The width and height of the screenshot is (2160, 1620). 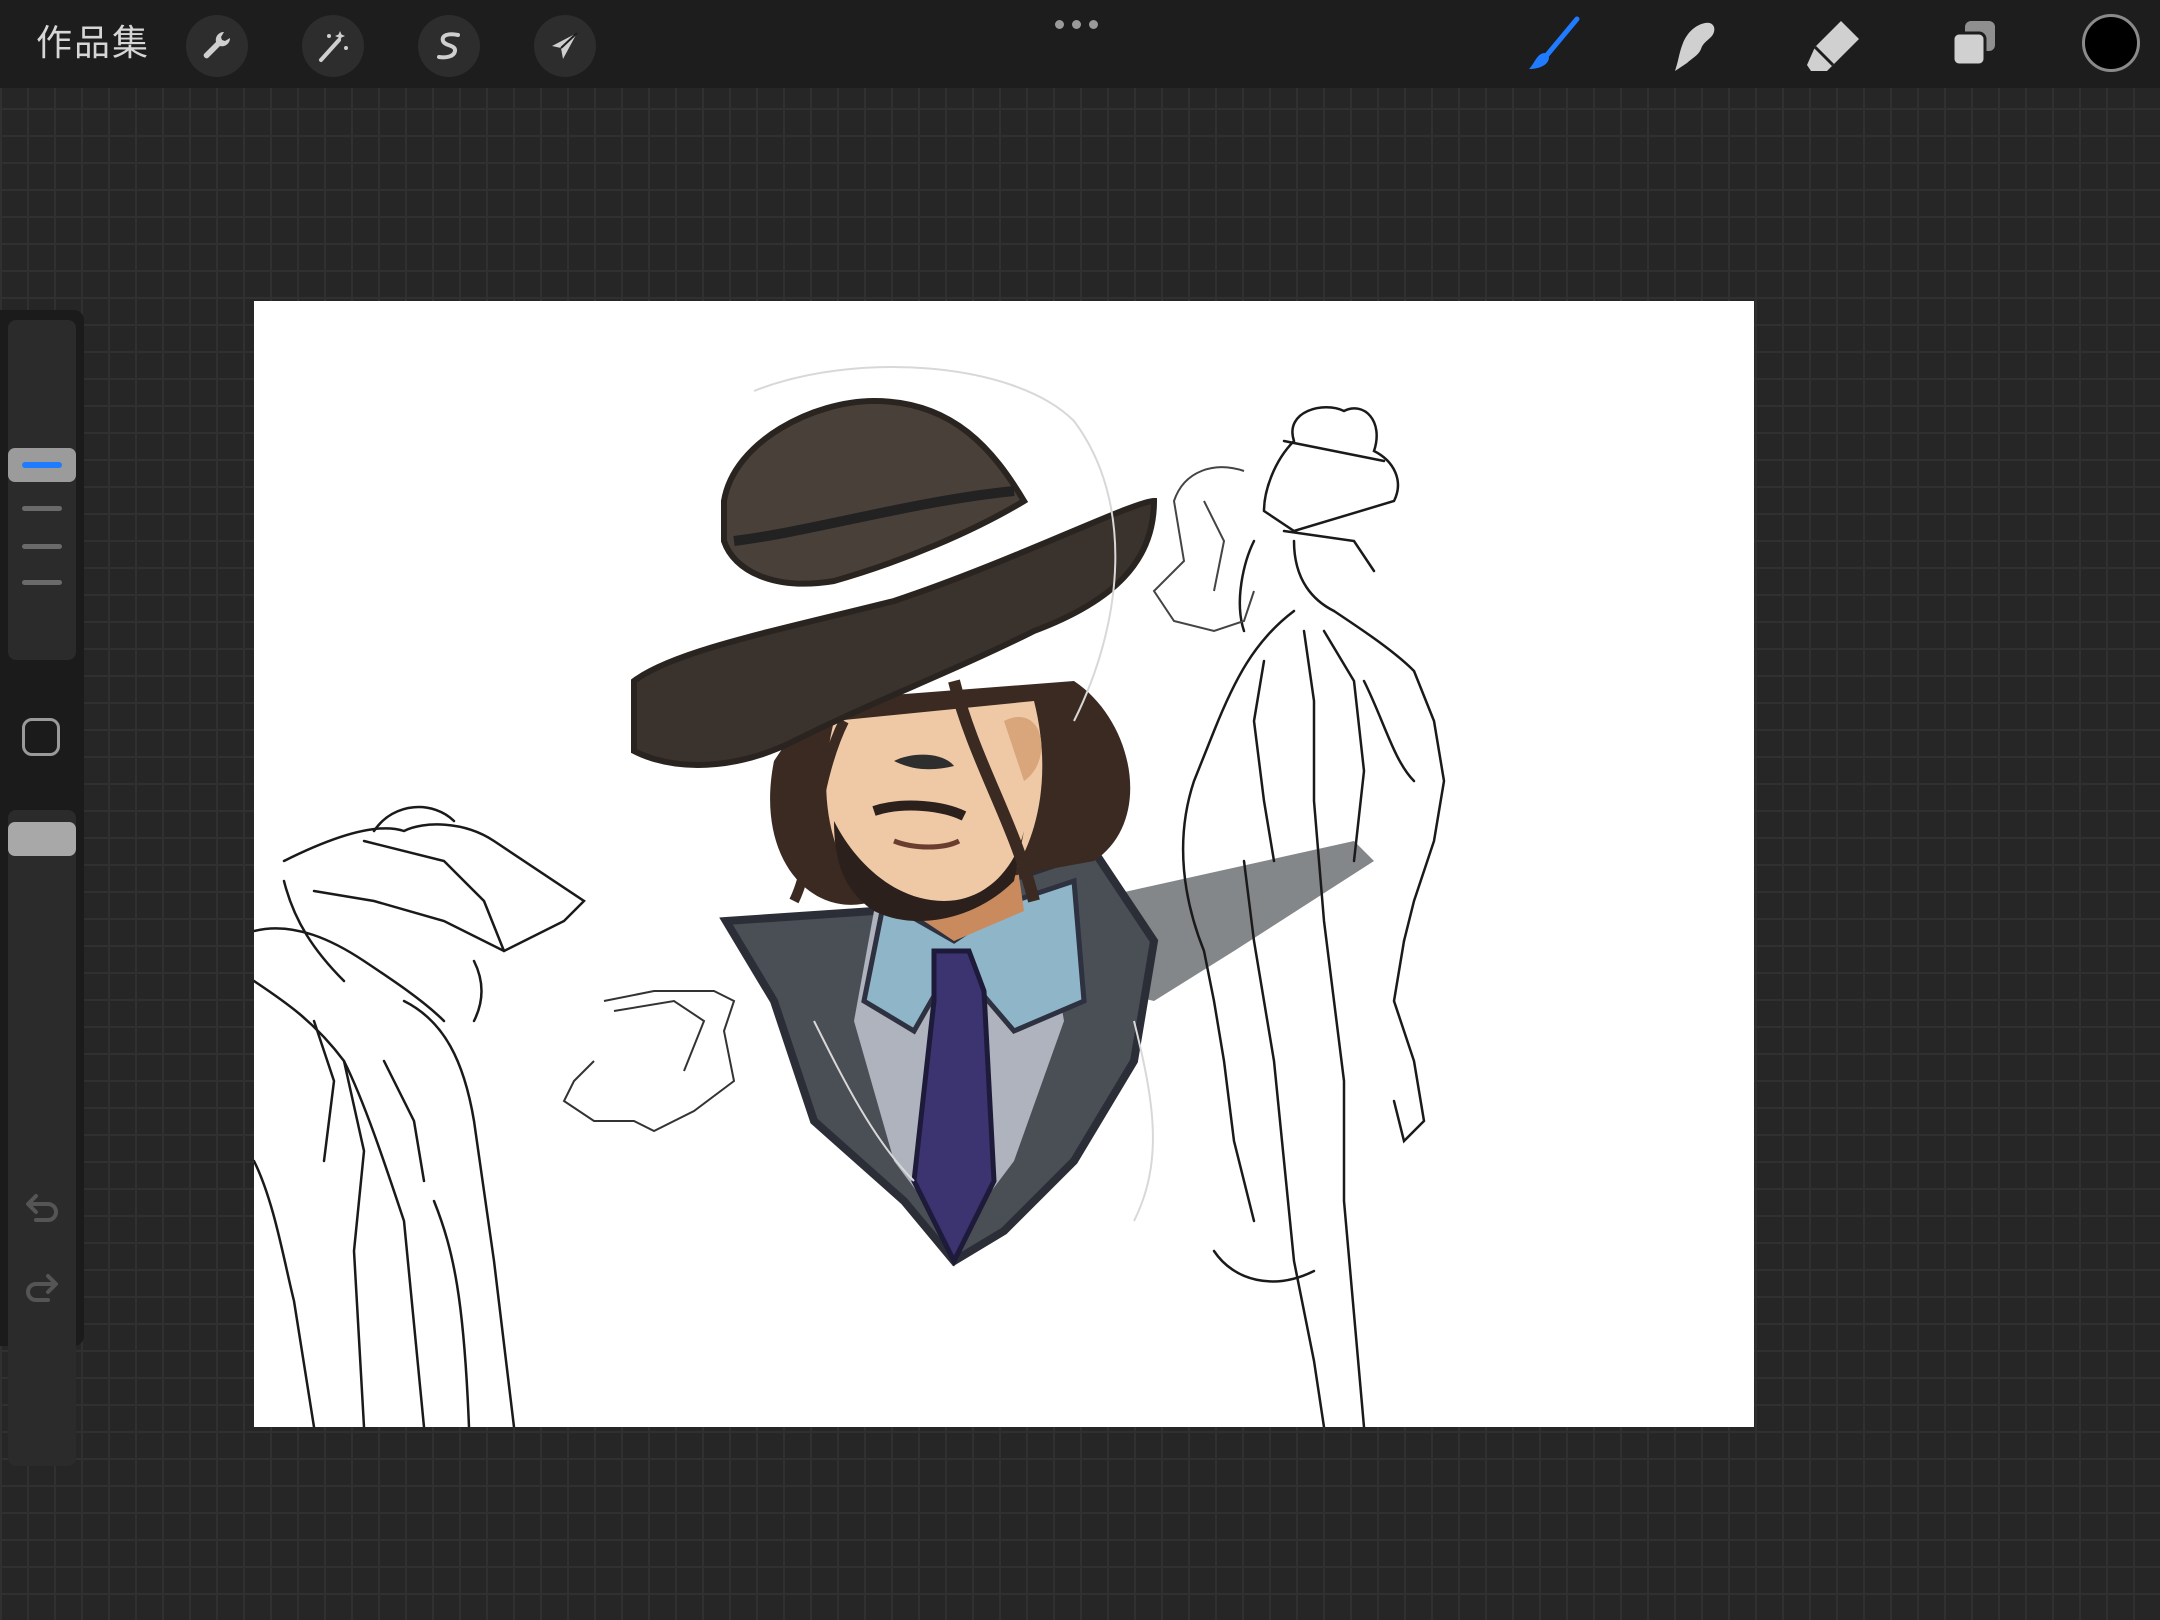 I want to click on layers-icon, so click(x=1973, y=44).